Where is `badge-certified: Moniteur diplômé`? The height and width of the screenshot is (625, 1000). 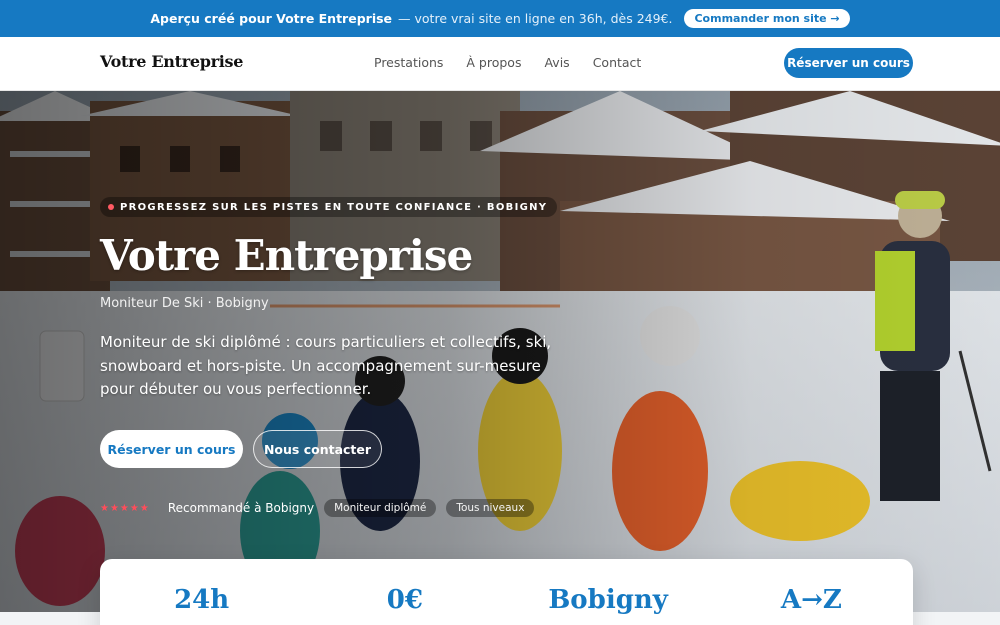
badge-certified: Moniteur diplômé is located at coordinates (380, 508).